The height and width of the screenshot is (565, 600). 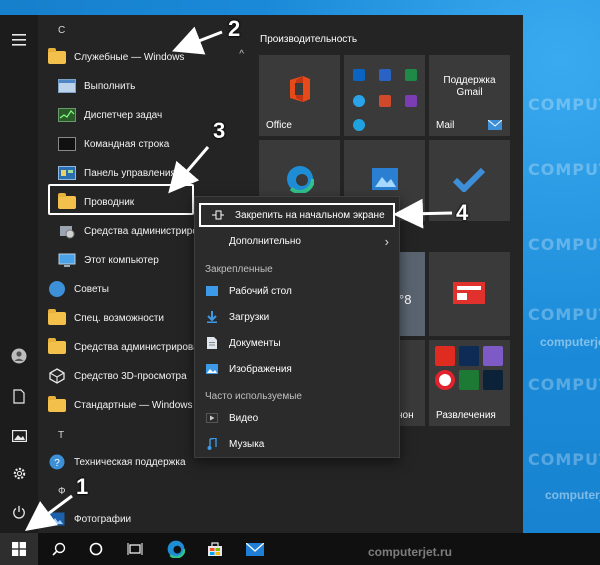 I want to click on menu-item-more: Дополнительно ›, so click(x=297, y=241).